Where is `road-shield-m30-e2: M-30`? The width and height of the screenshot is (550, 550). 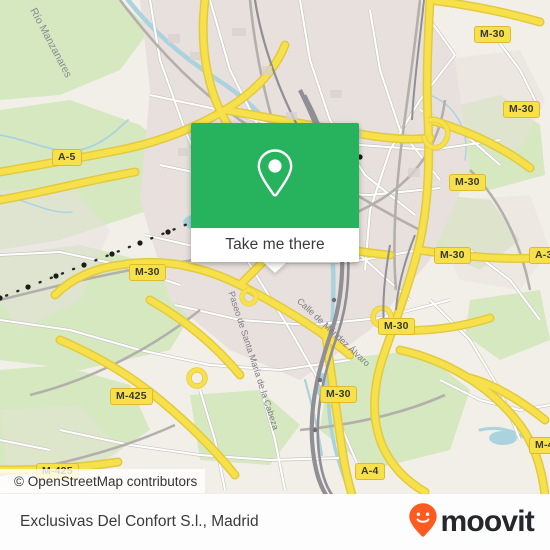
road-shield-m30-e2: M-30 is located at coordinates (452, 255).